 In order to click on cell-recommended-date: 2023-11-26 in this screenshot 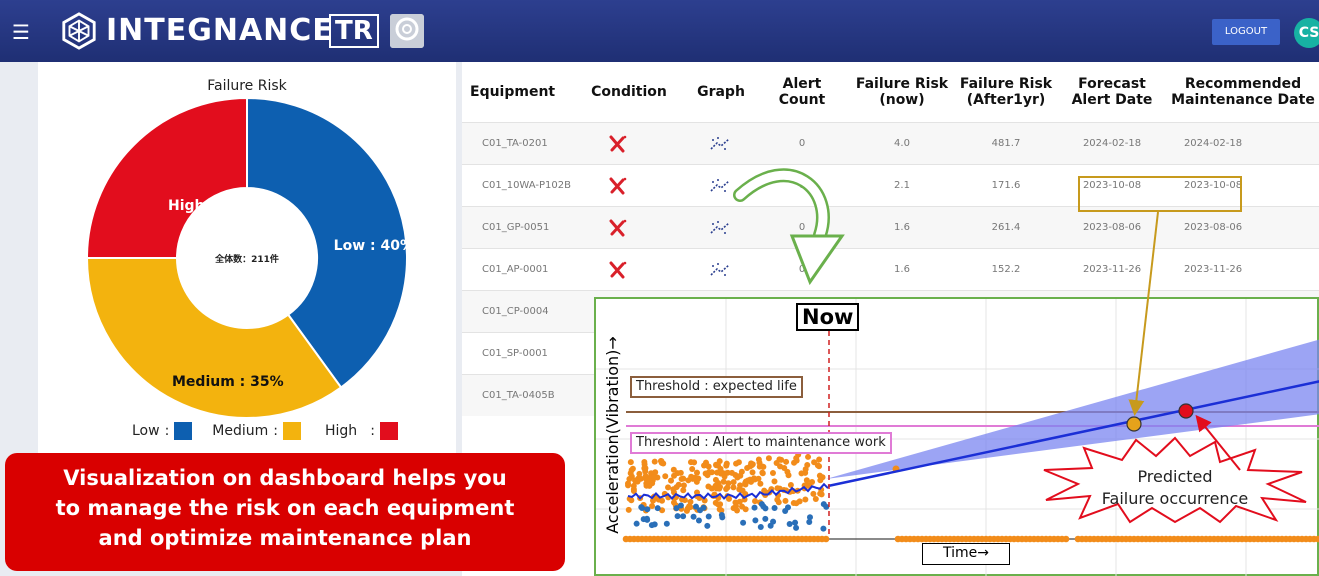, I will do `click(1213, 269)`.